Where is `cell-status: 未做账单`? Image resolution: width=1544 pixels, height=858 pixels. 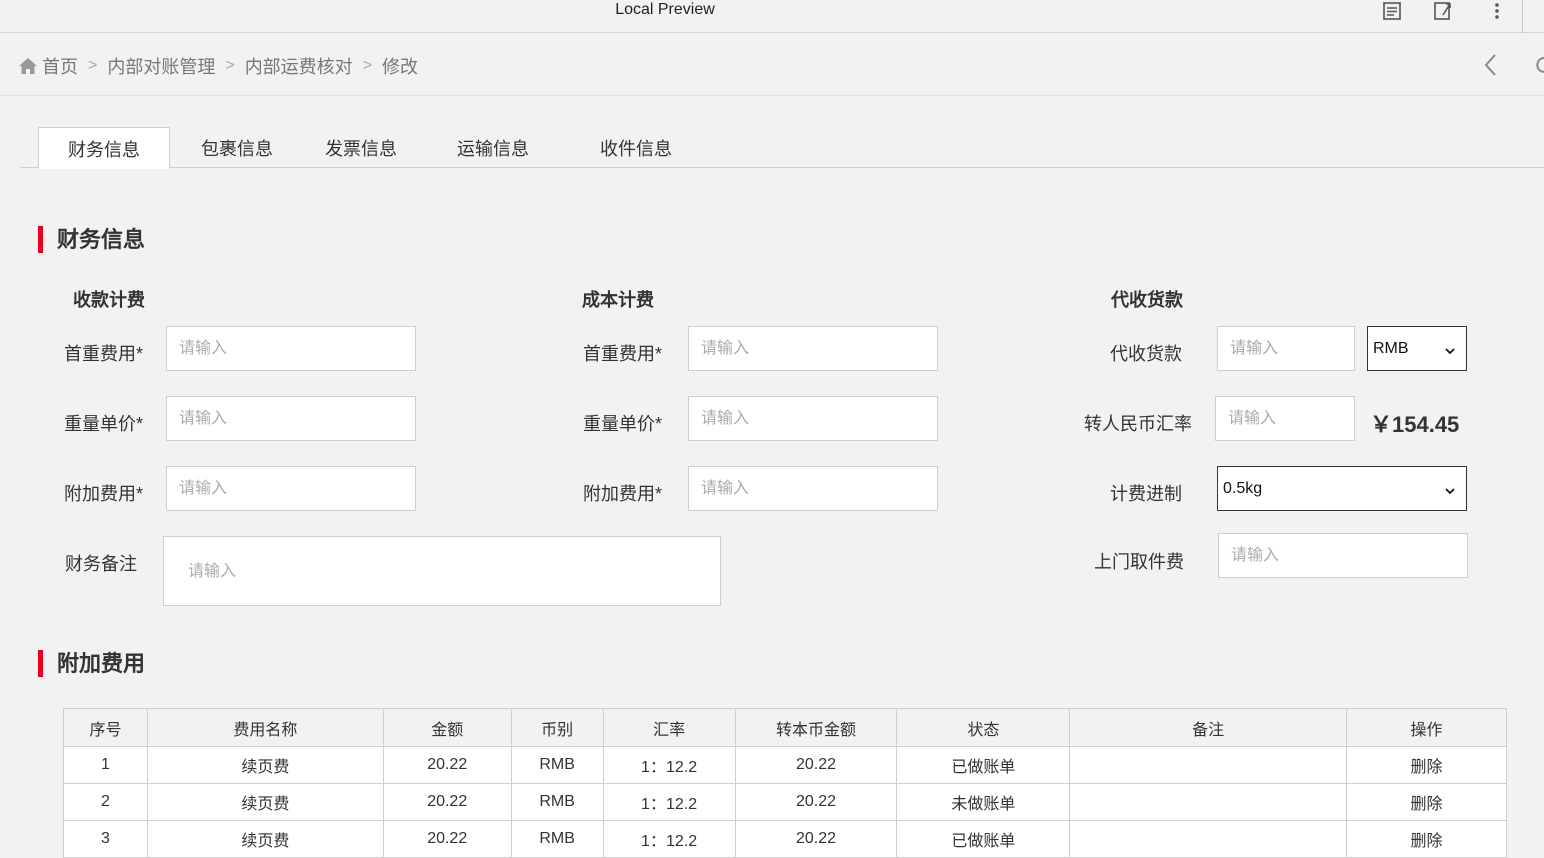 cell-status: 未做账单 is located at coordinates (983, 802).